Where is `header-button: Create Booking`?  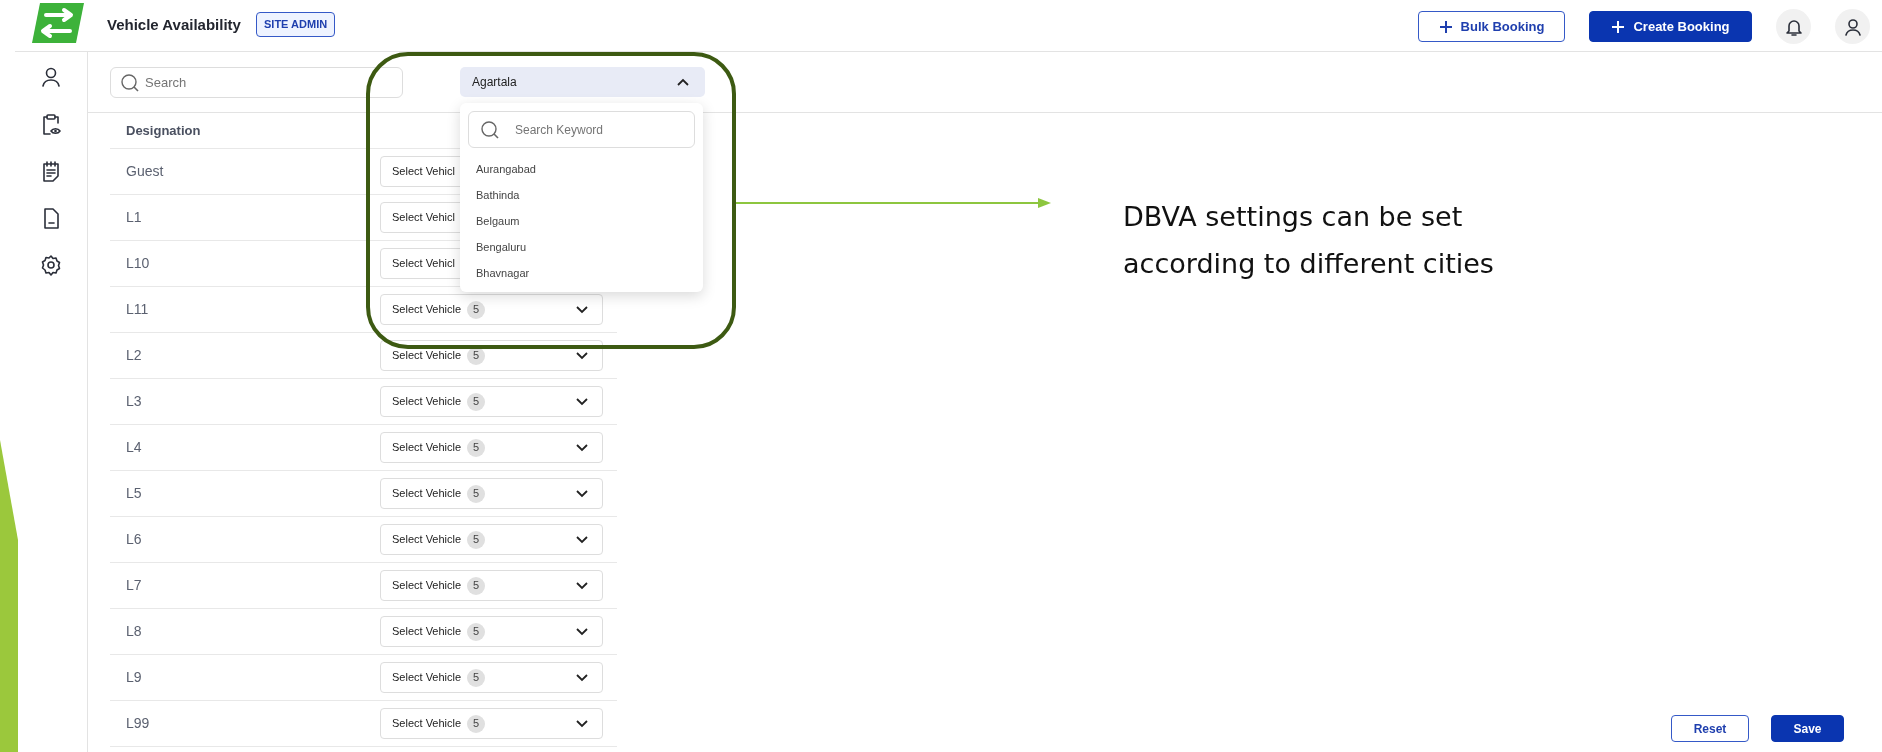
header-button: Create Booking is located at coordinates (1670, 26).